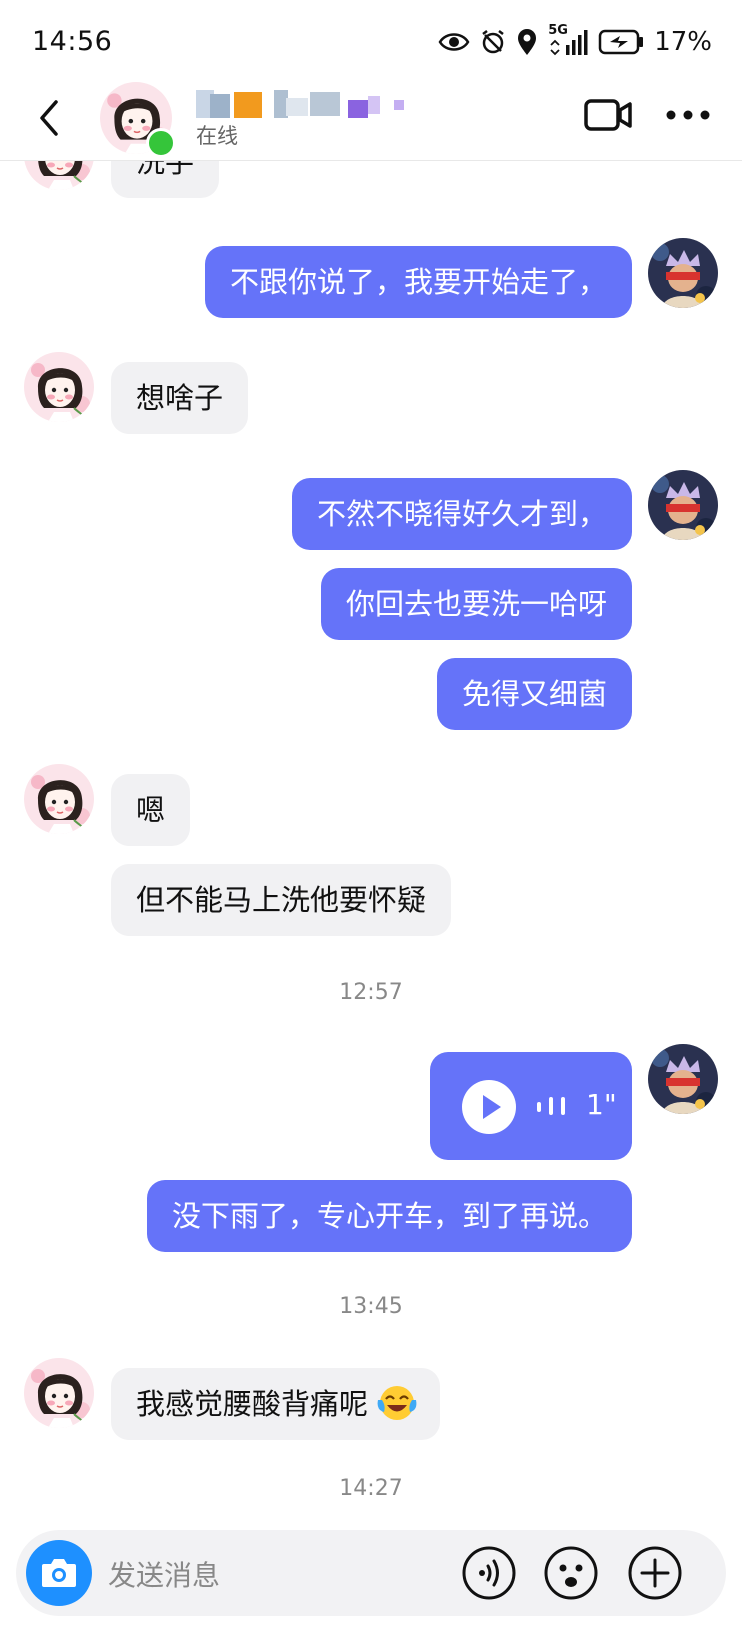 The image size is (742, 1636). What do you see at coordinates (551, 1106) in the screenshot?
I see `audio-wave-icon` at bounding box center [551, 1106].